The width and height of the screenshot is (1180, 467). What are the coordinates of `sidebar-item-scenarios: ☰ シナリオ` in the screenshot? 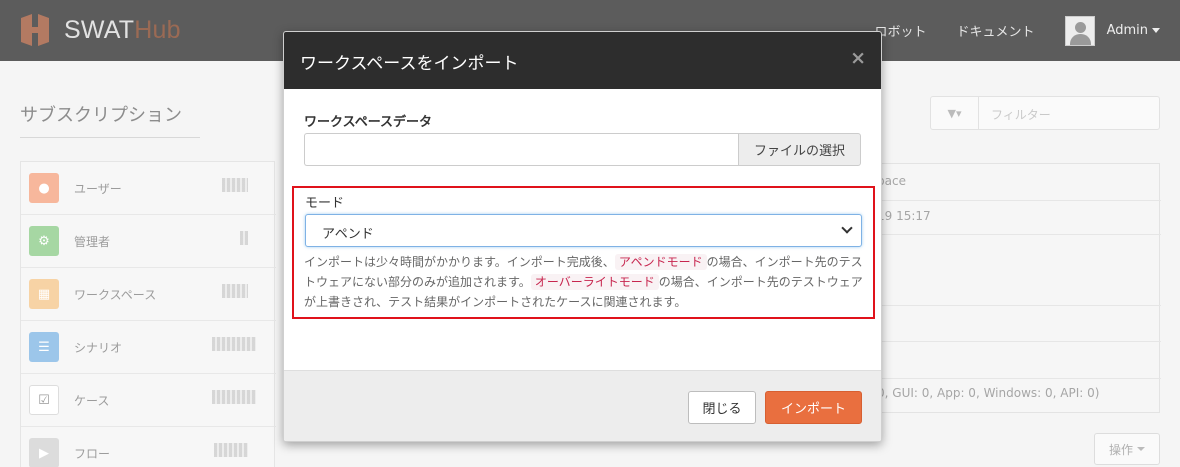 It's located at (148, 347).